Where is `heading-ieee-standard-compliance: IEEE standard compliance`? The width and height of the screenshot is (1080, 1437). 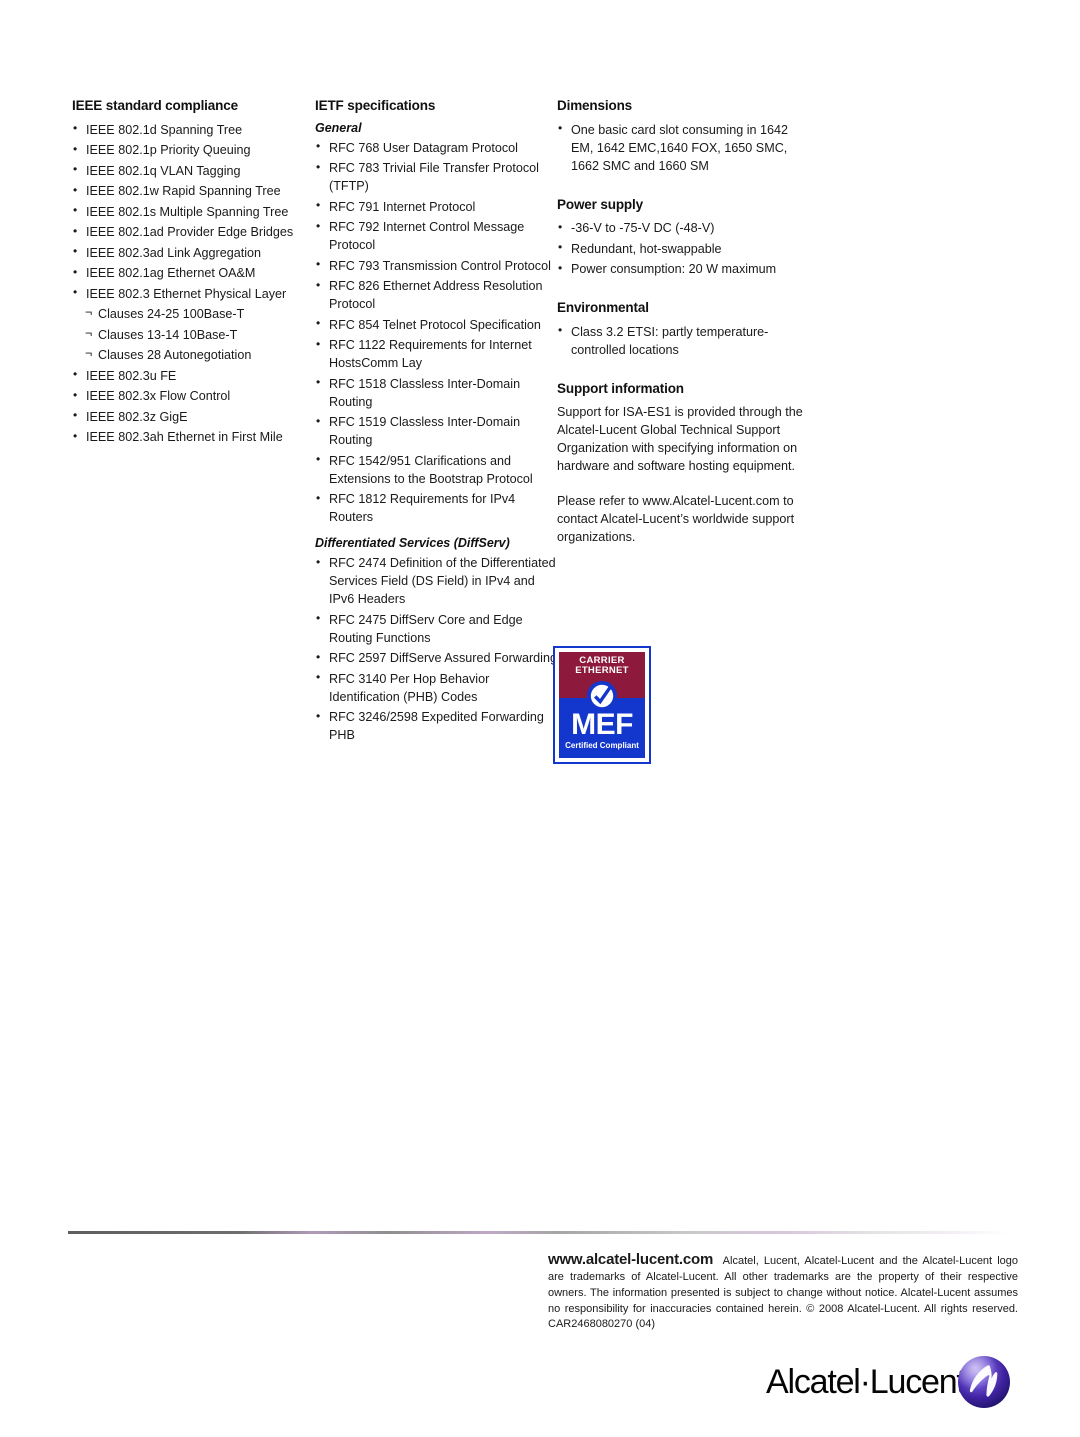 heading-ieee-standard-compliance: IEEE standard compliance is located at coordinates (155, 105).